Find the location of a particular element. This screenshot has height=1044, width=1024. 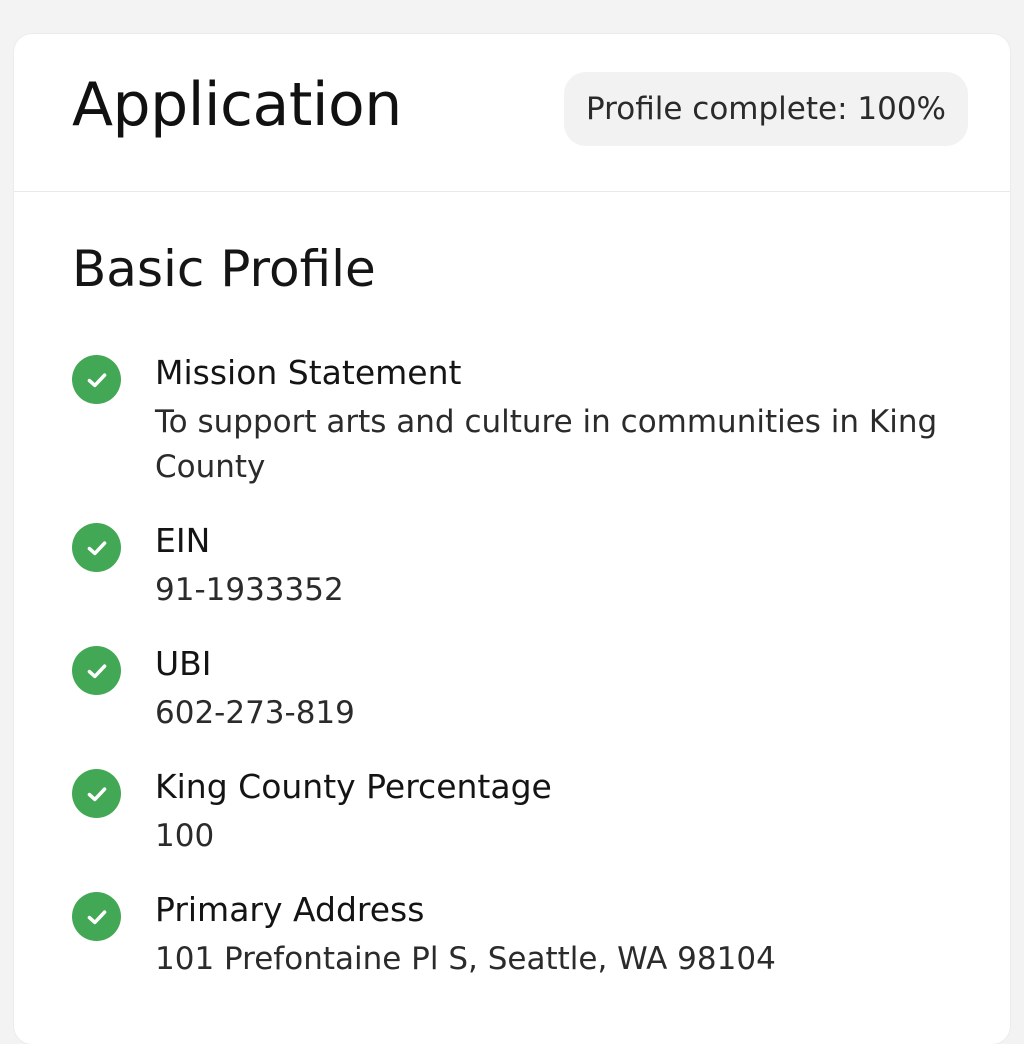

card-header: Application Profile complete: 100% is located at coordinates (512, 113).